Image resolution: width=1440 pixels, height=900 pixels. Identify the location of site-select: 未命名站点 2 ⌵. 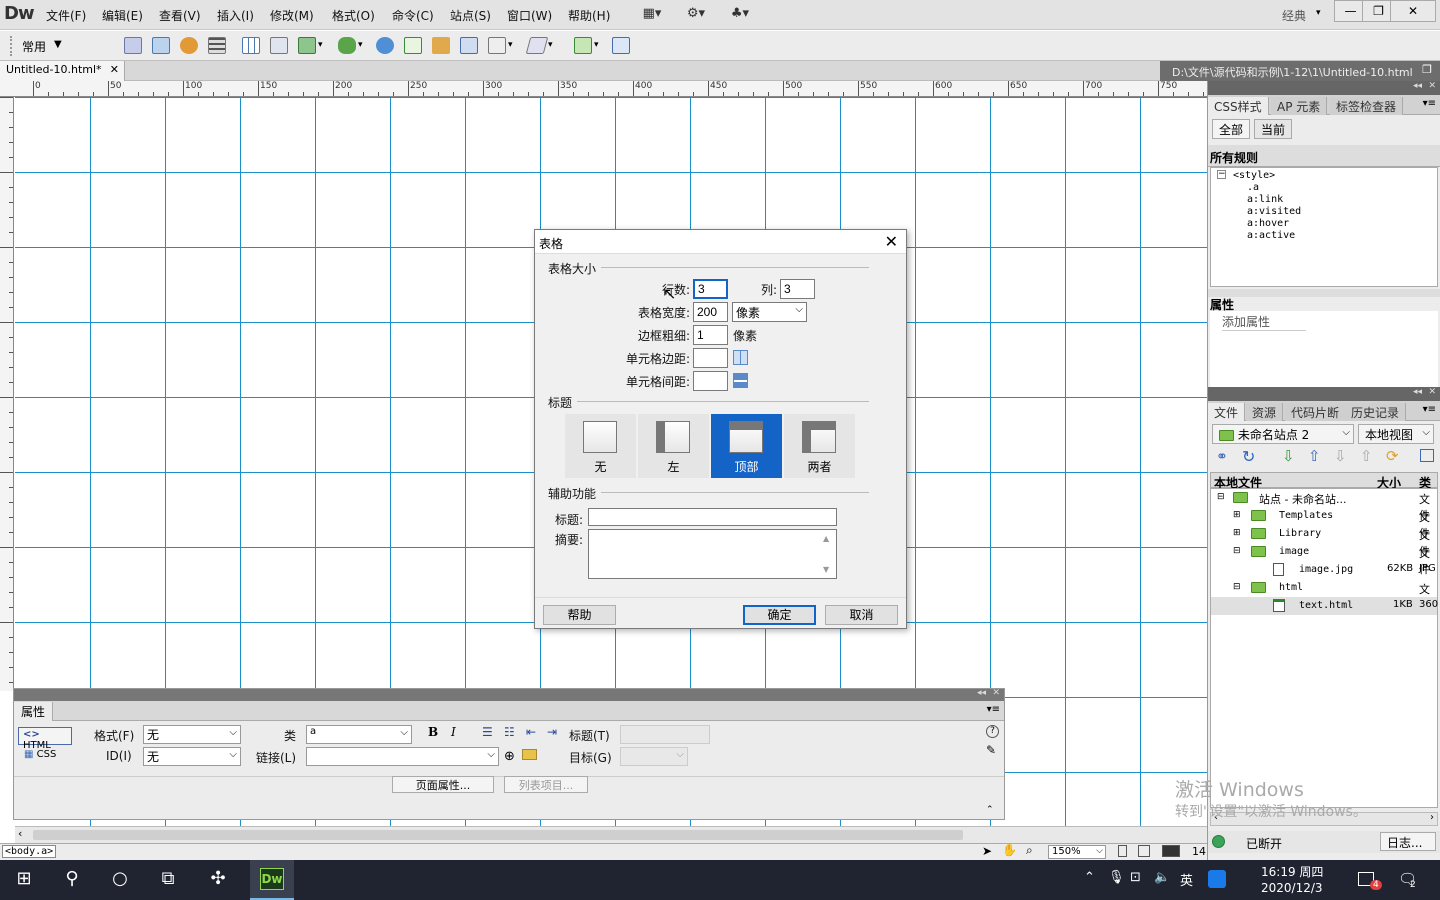
(1283, 434).